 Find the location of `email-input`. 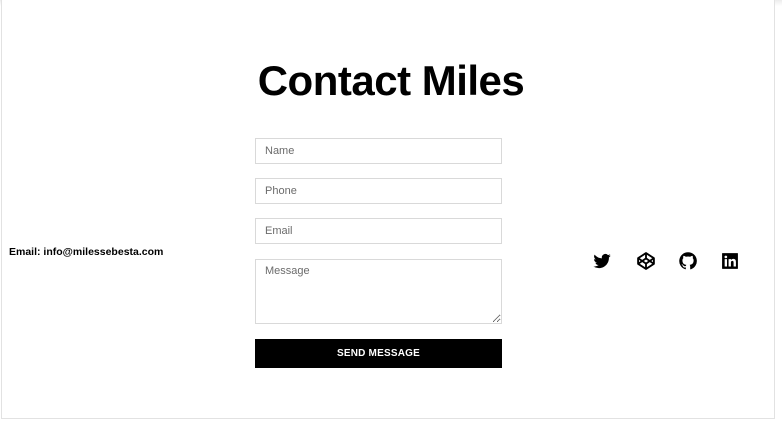

email-input is located at coordinates (378, 231).